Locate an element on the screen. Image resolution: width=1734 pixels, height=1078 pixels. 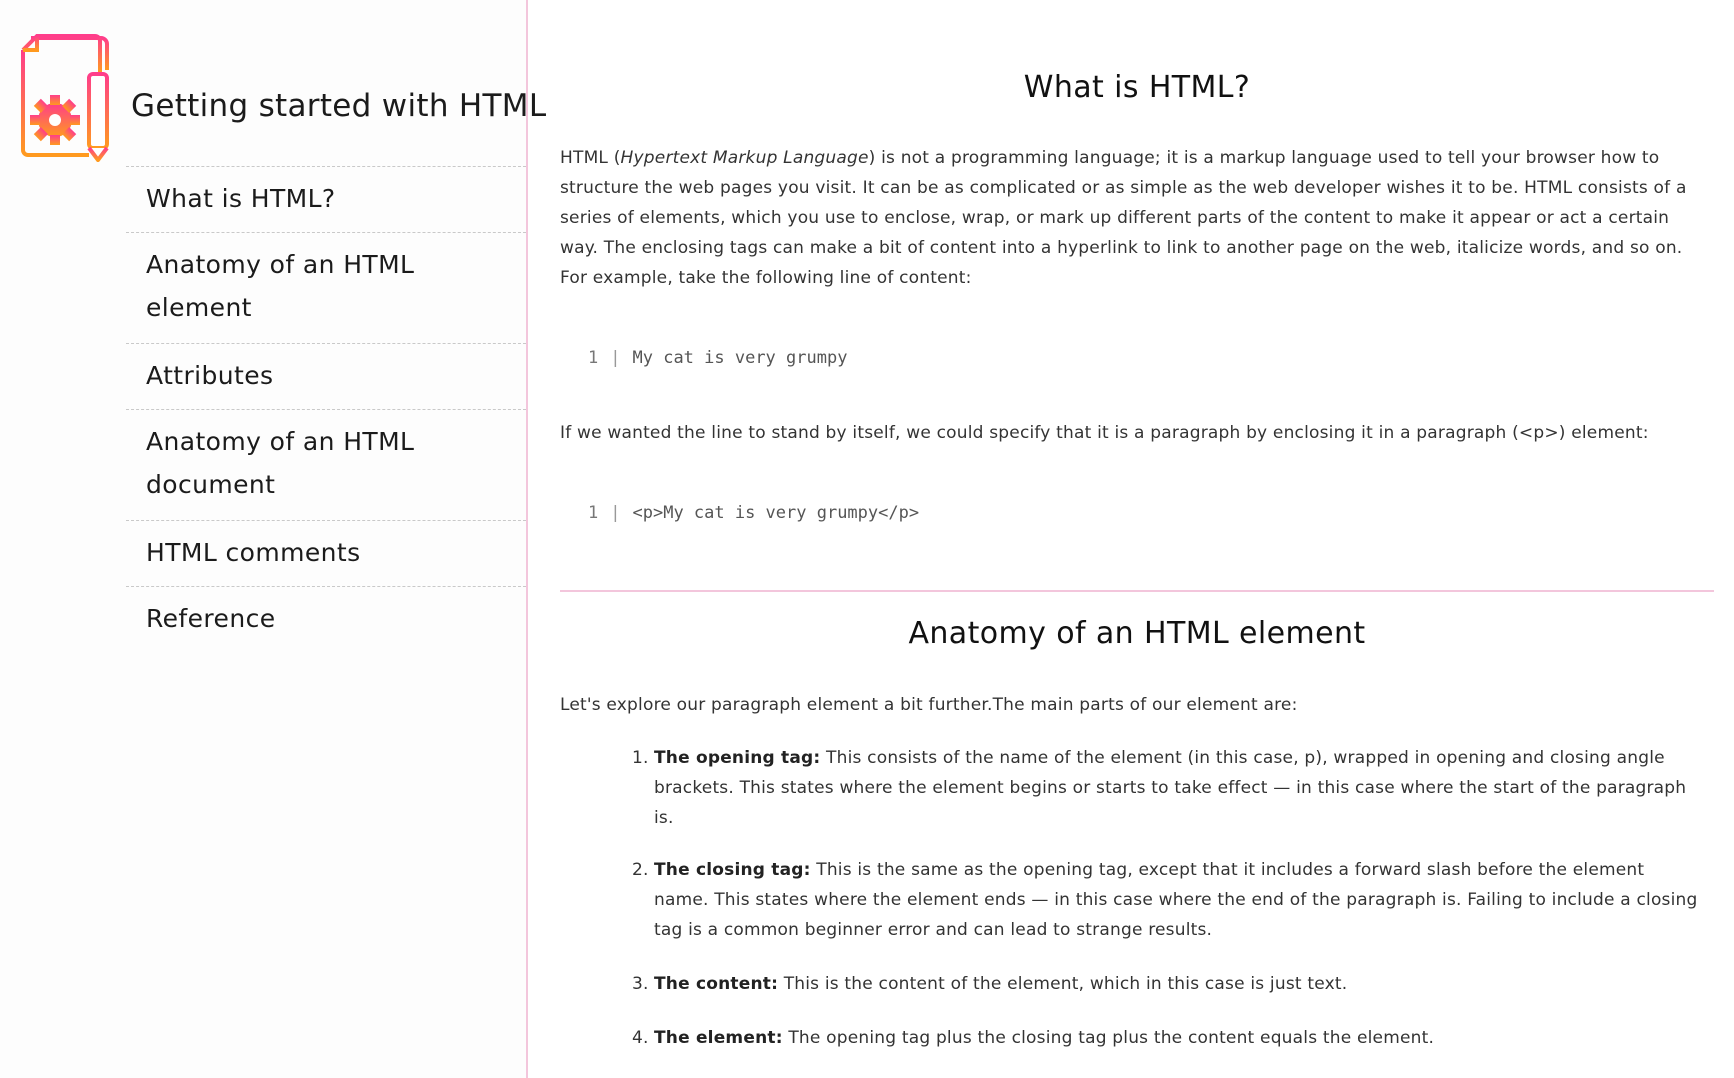
section-title-anatomy-element: Anatomy of an HTML element is located at coordinates (1137, 633).